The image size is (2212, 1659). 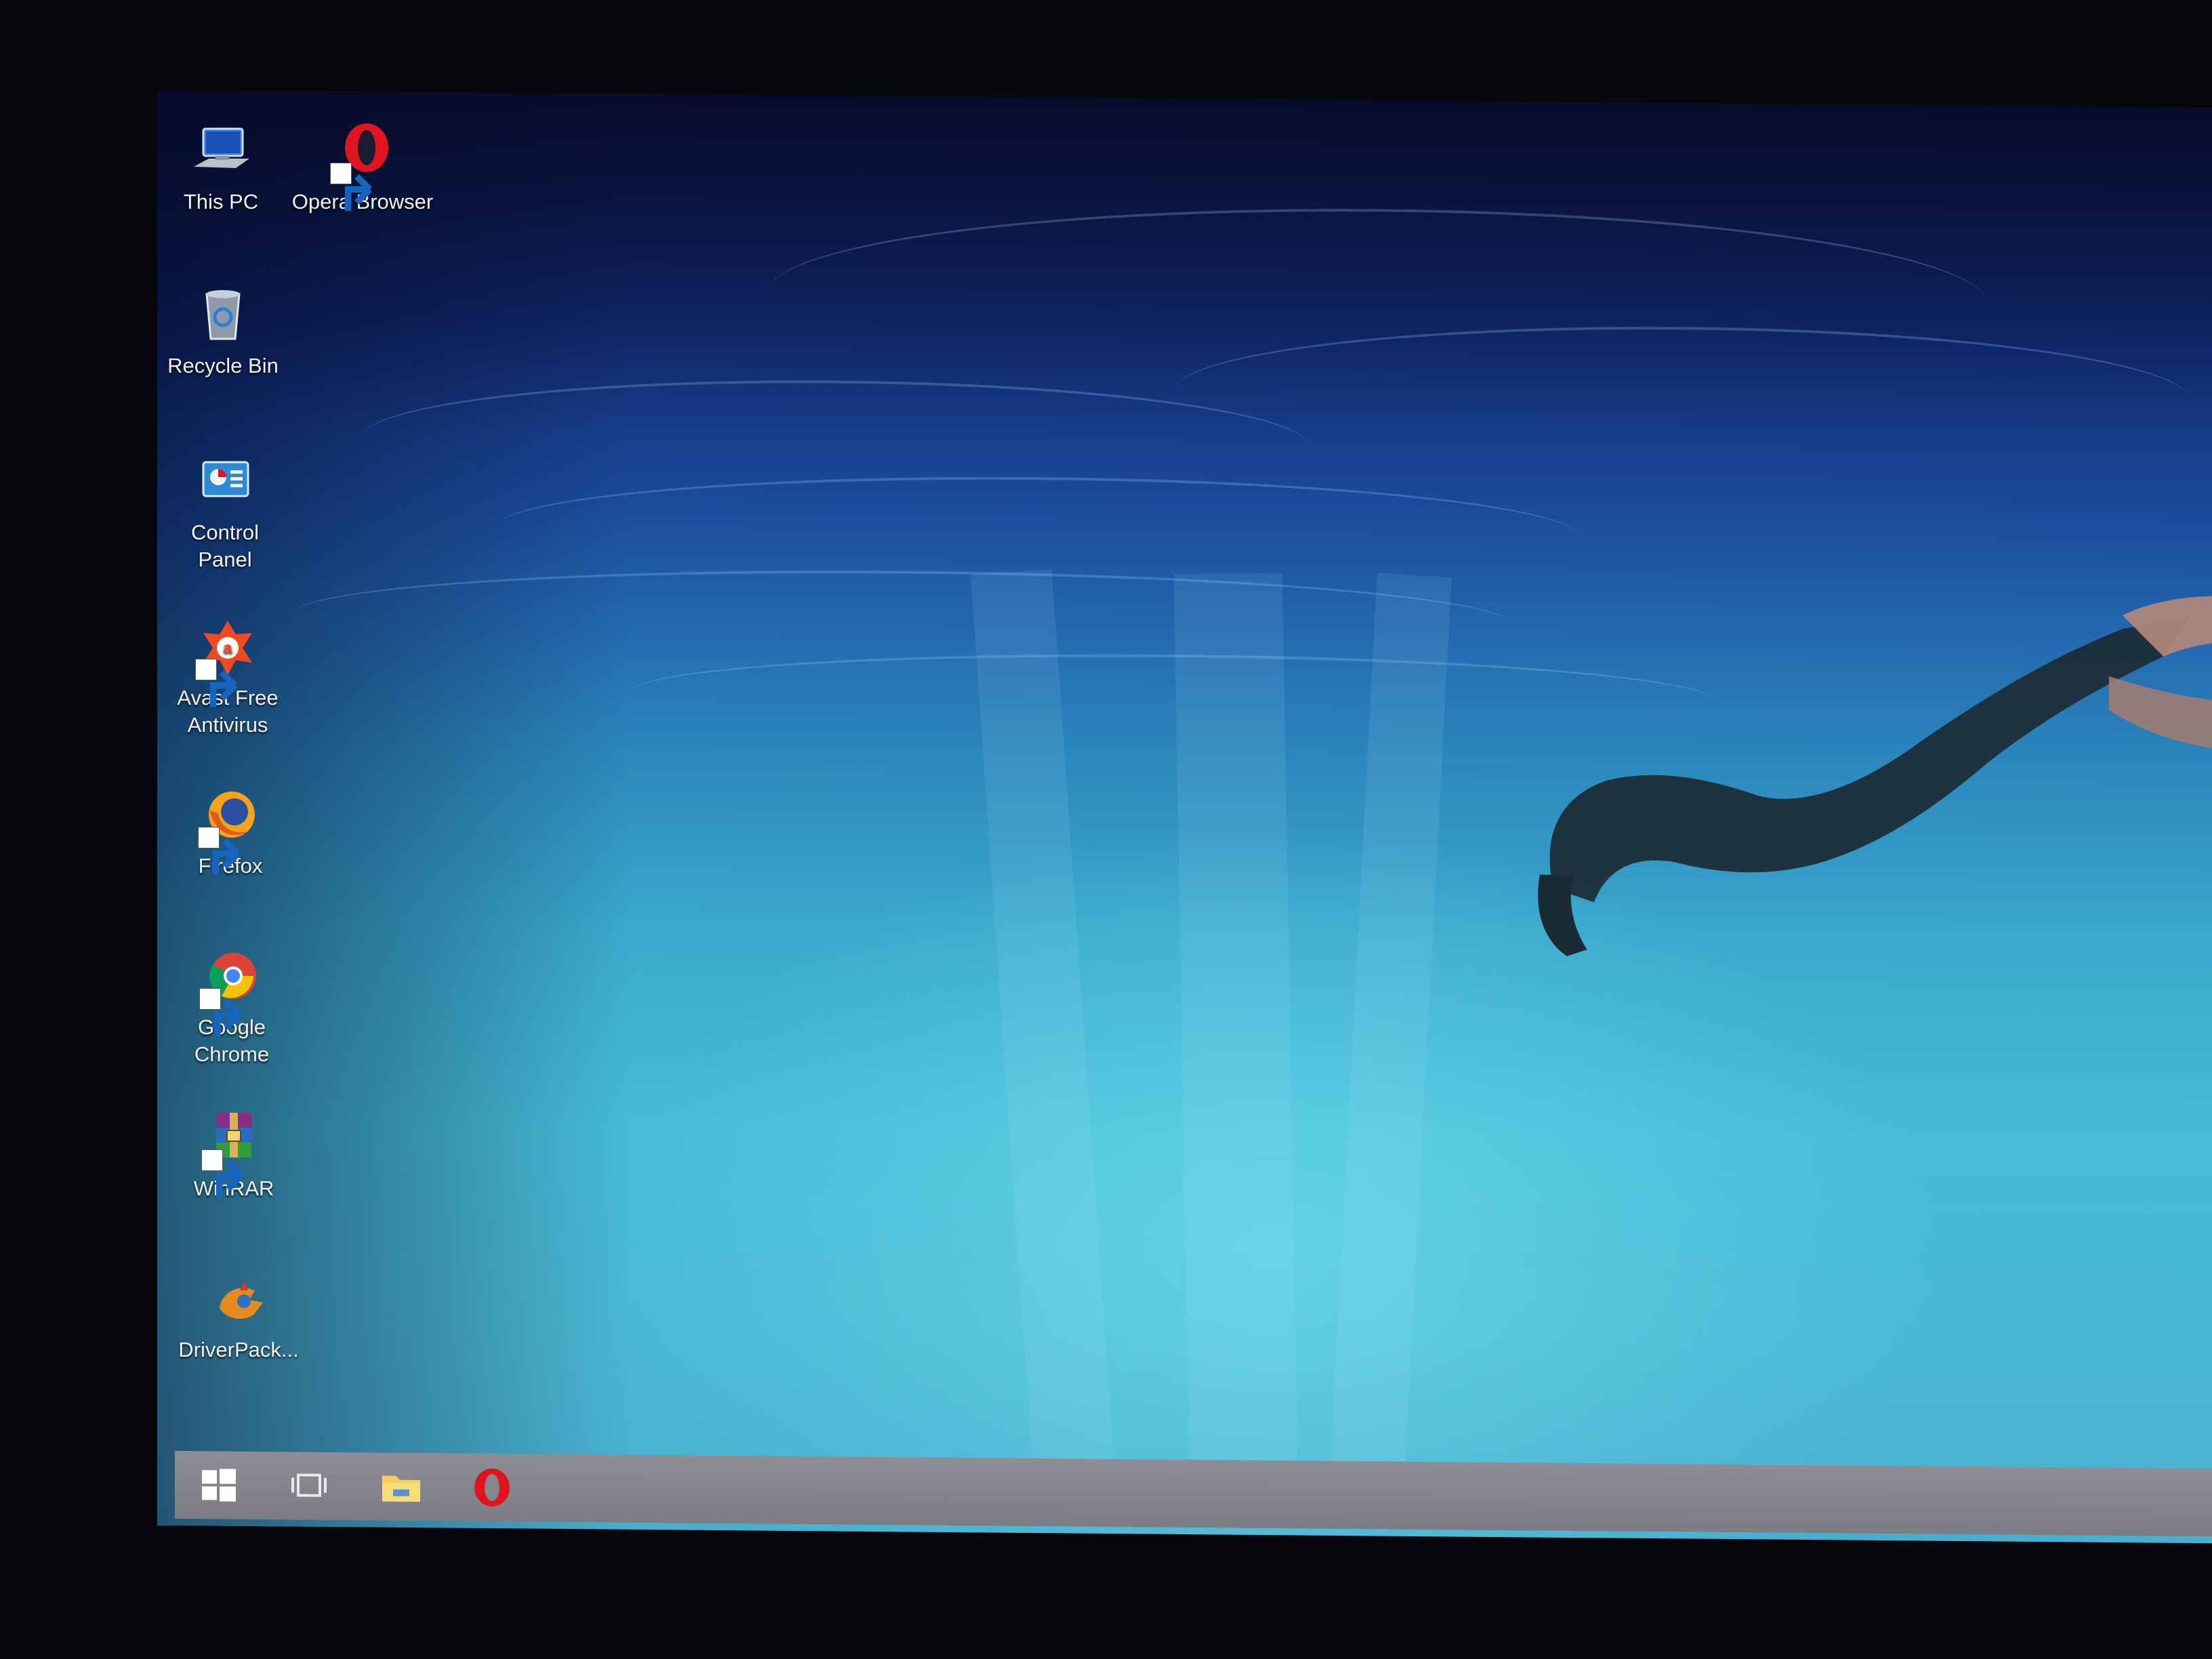 I want to click on chrome-icon, so click(x=231, y=991).